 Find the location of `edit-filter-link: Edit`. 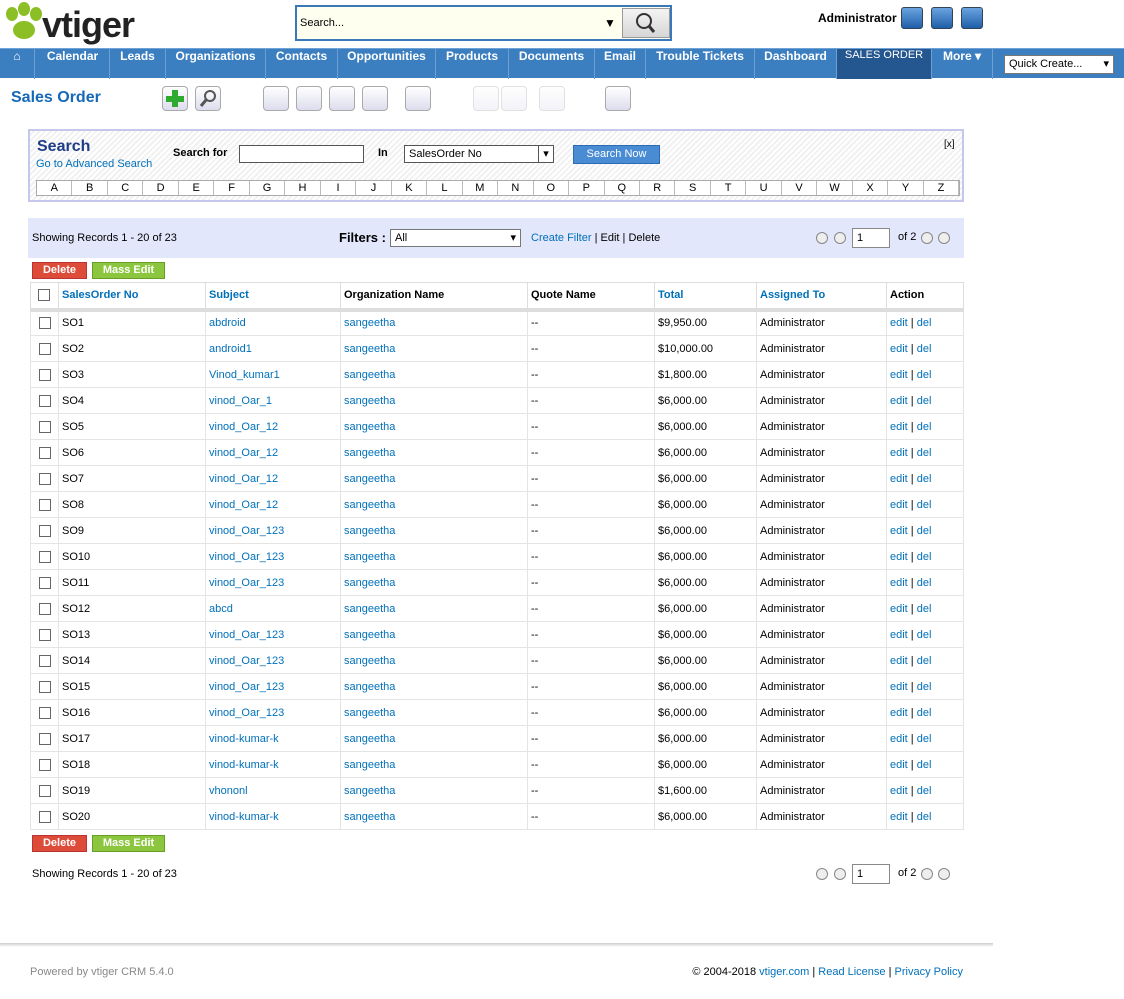

edit-filter-link: Edit is located at coordinates (610, 238).